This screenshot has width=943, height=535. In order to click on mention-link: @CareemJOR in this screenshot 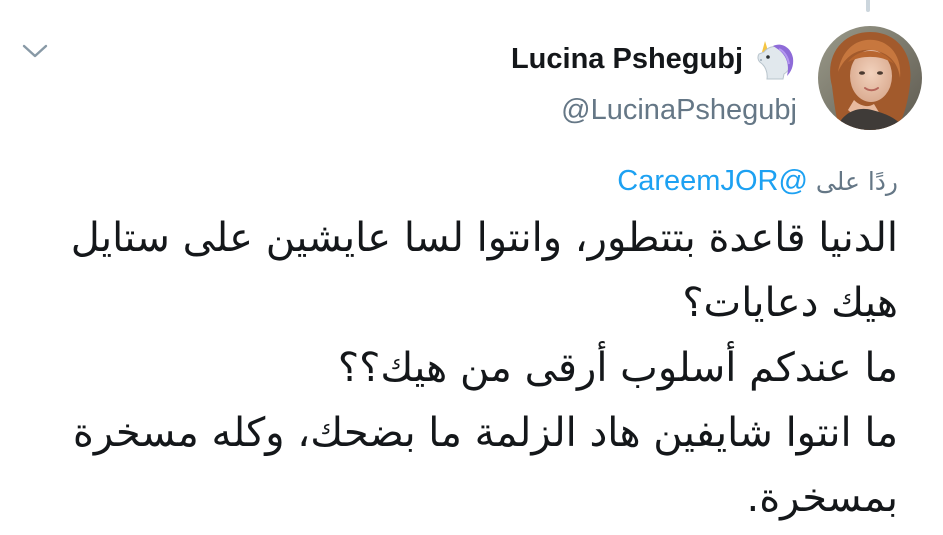, I will do `click(712, 181)`.